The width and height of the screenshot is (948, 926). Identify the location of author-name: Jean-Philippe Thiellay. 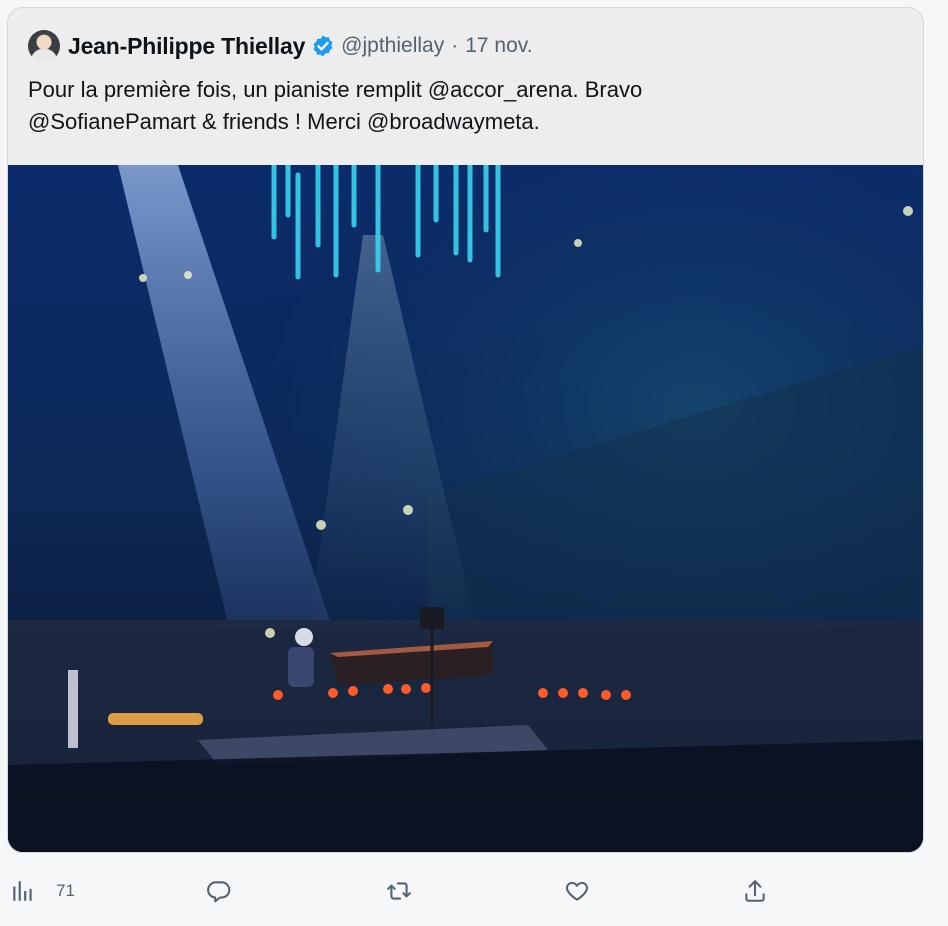
(186, 46).